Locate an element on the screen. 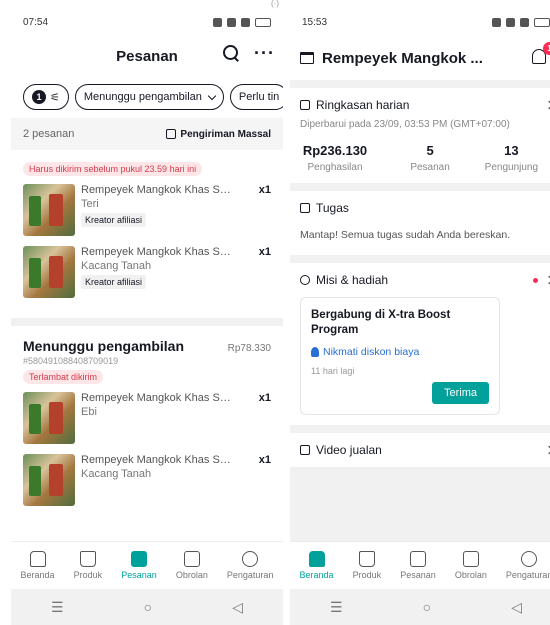  filter-button: 1 ⚟ is located at coordinates (46, 97).